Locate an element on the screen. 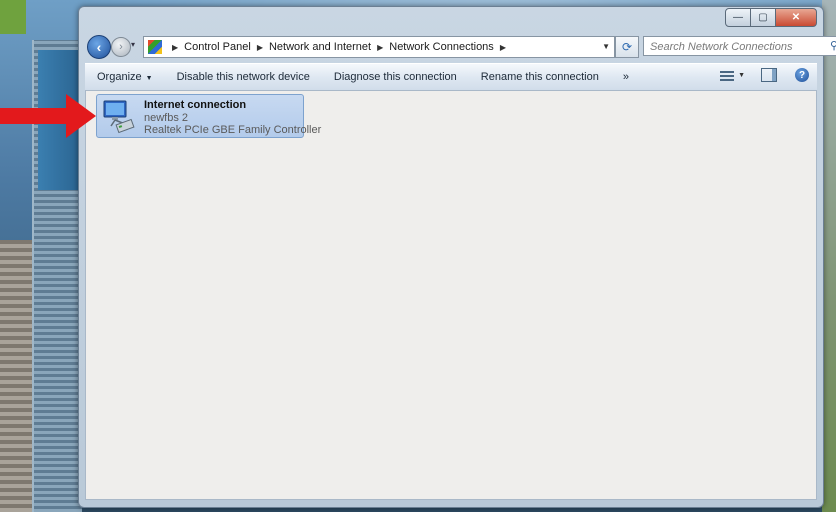  connection-device-name: Realtek PCIe GBE Family Controller is located at coordinates (233, 130).